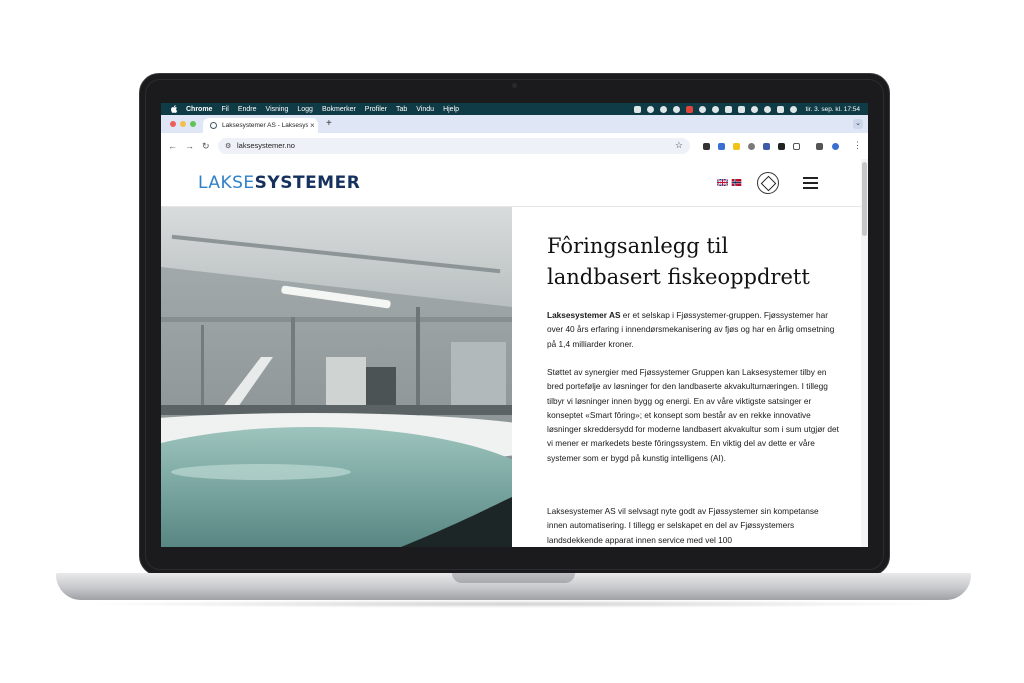  Describe the element at coordinates (716, 109) in the screenshot. I see `play-icon` at that location.